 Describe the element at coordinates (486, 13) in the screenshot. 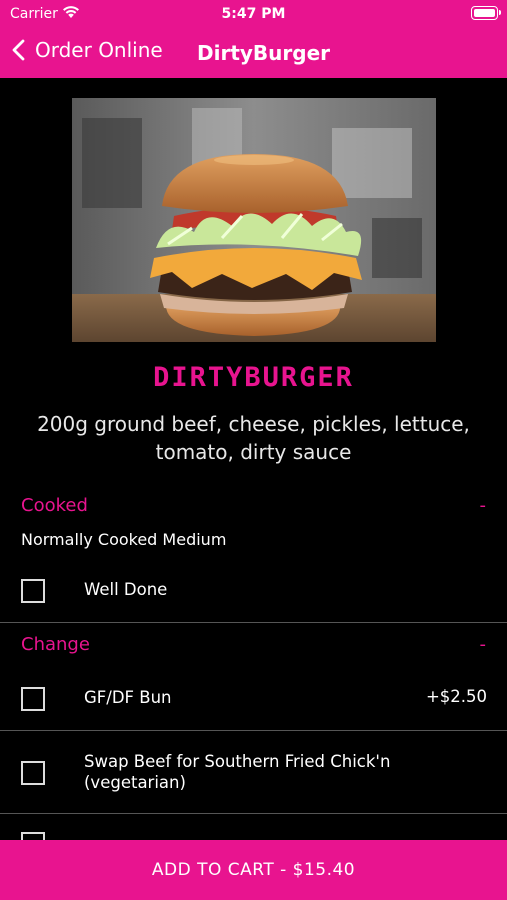

I see `battery-icon` at that location.